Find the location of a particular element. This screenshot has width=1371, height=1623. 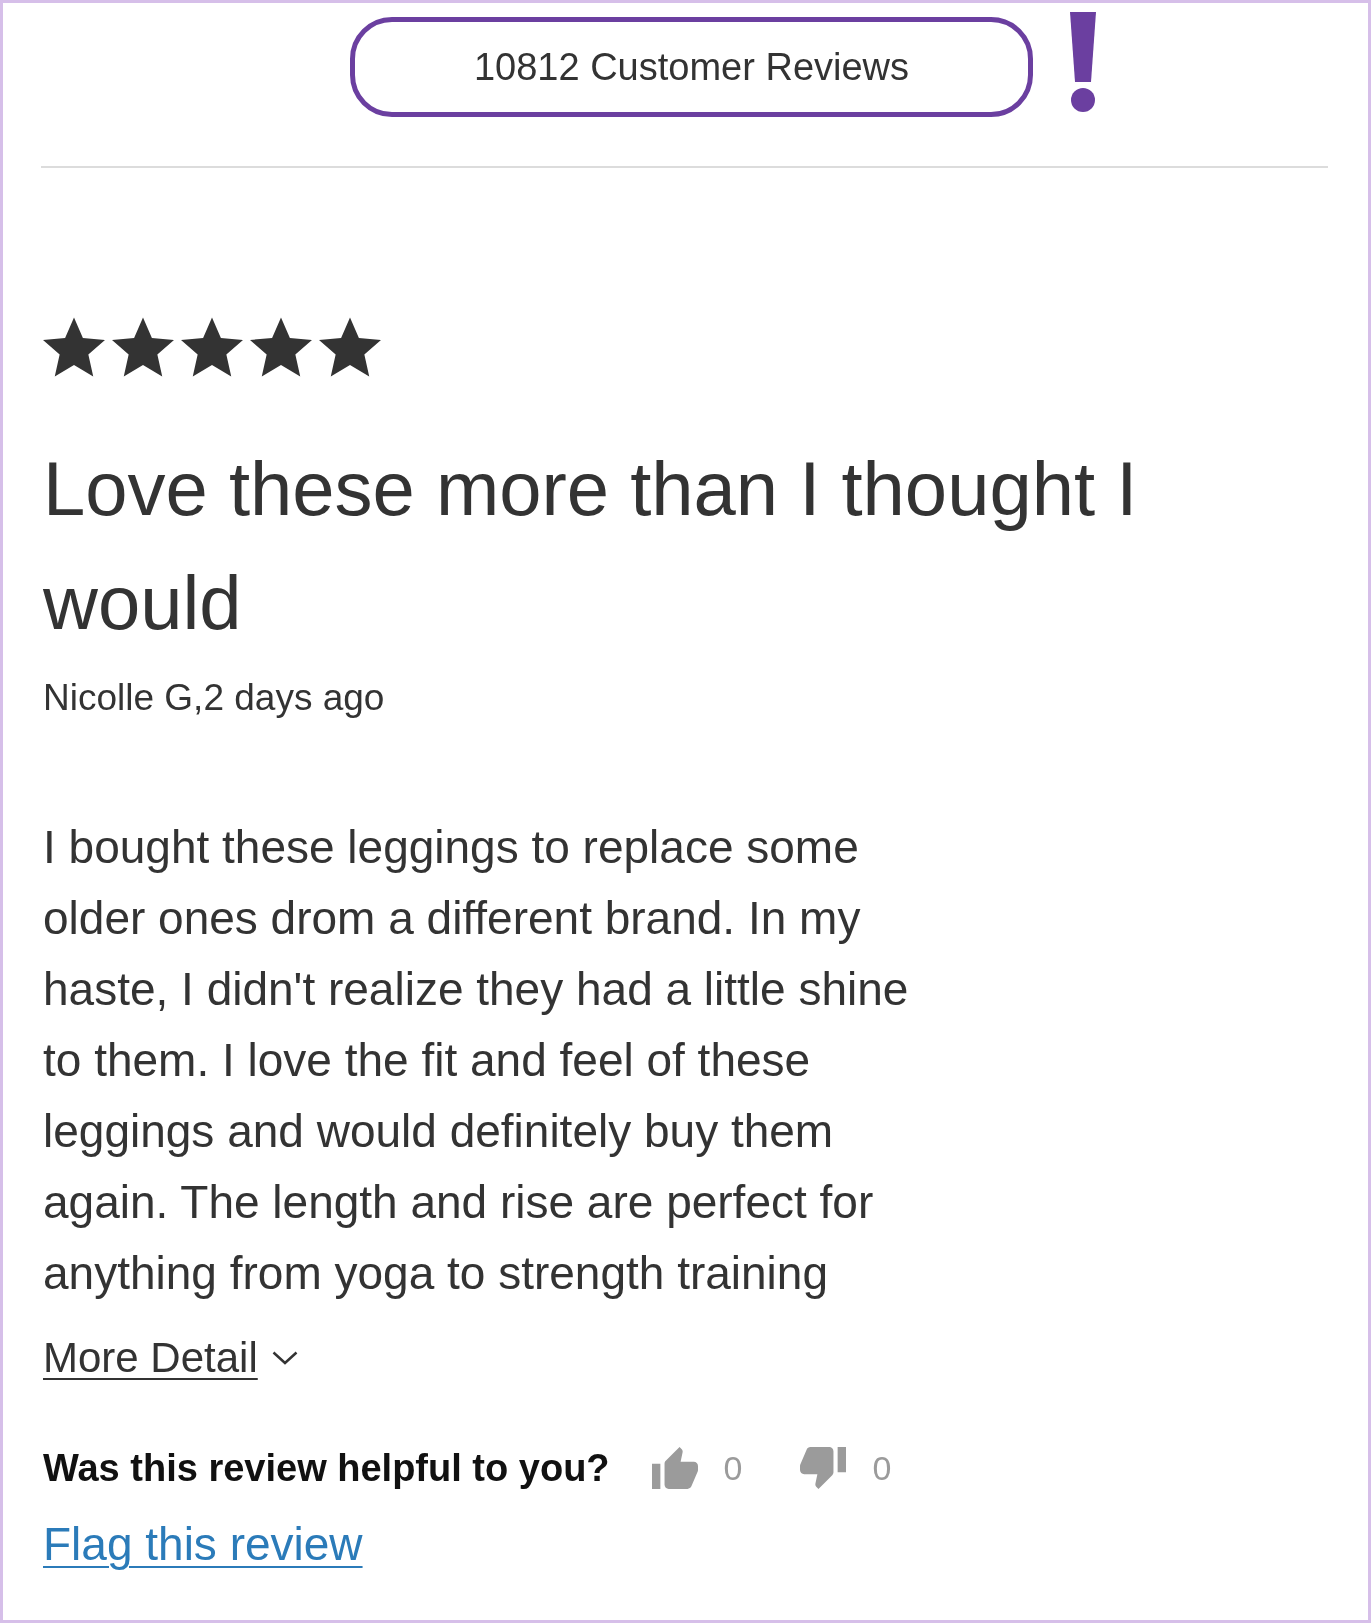

thumbs-down-icon is located at coordinates (823, 1468).